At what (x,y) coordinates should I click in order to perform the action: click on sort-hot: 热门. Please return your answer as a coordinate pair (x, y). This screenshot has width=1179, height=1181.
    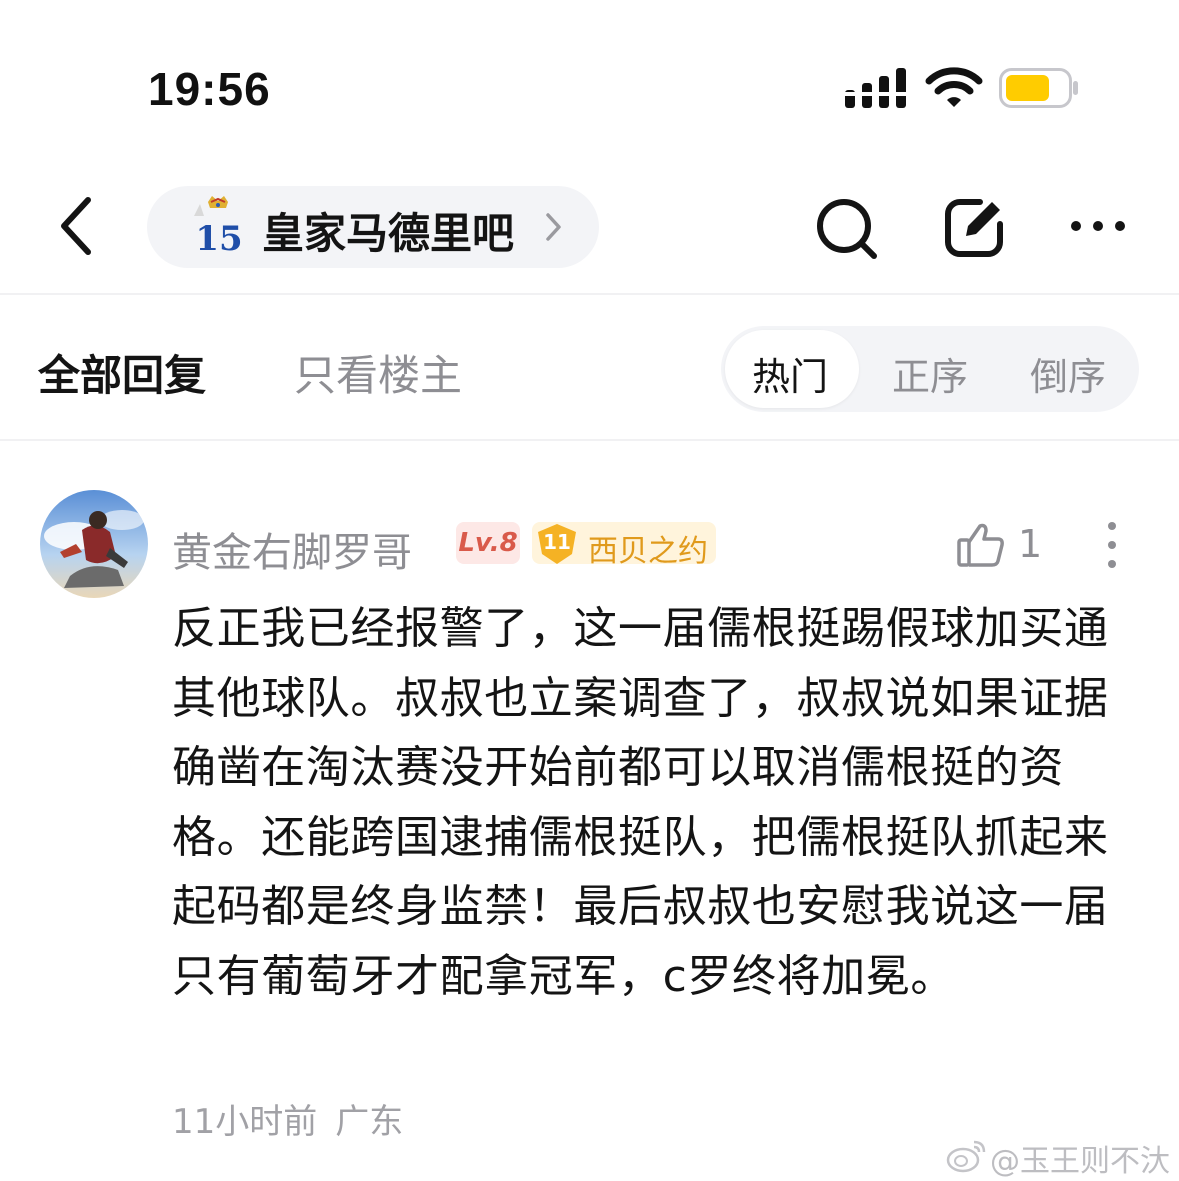
    Looking at the image, I should click on (790, 373).